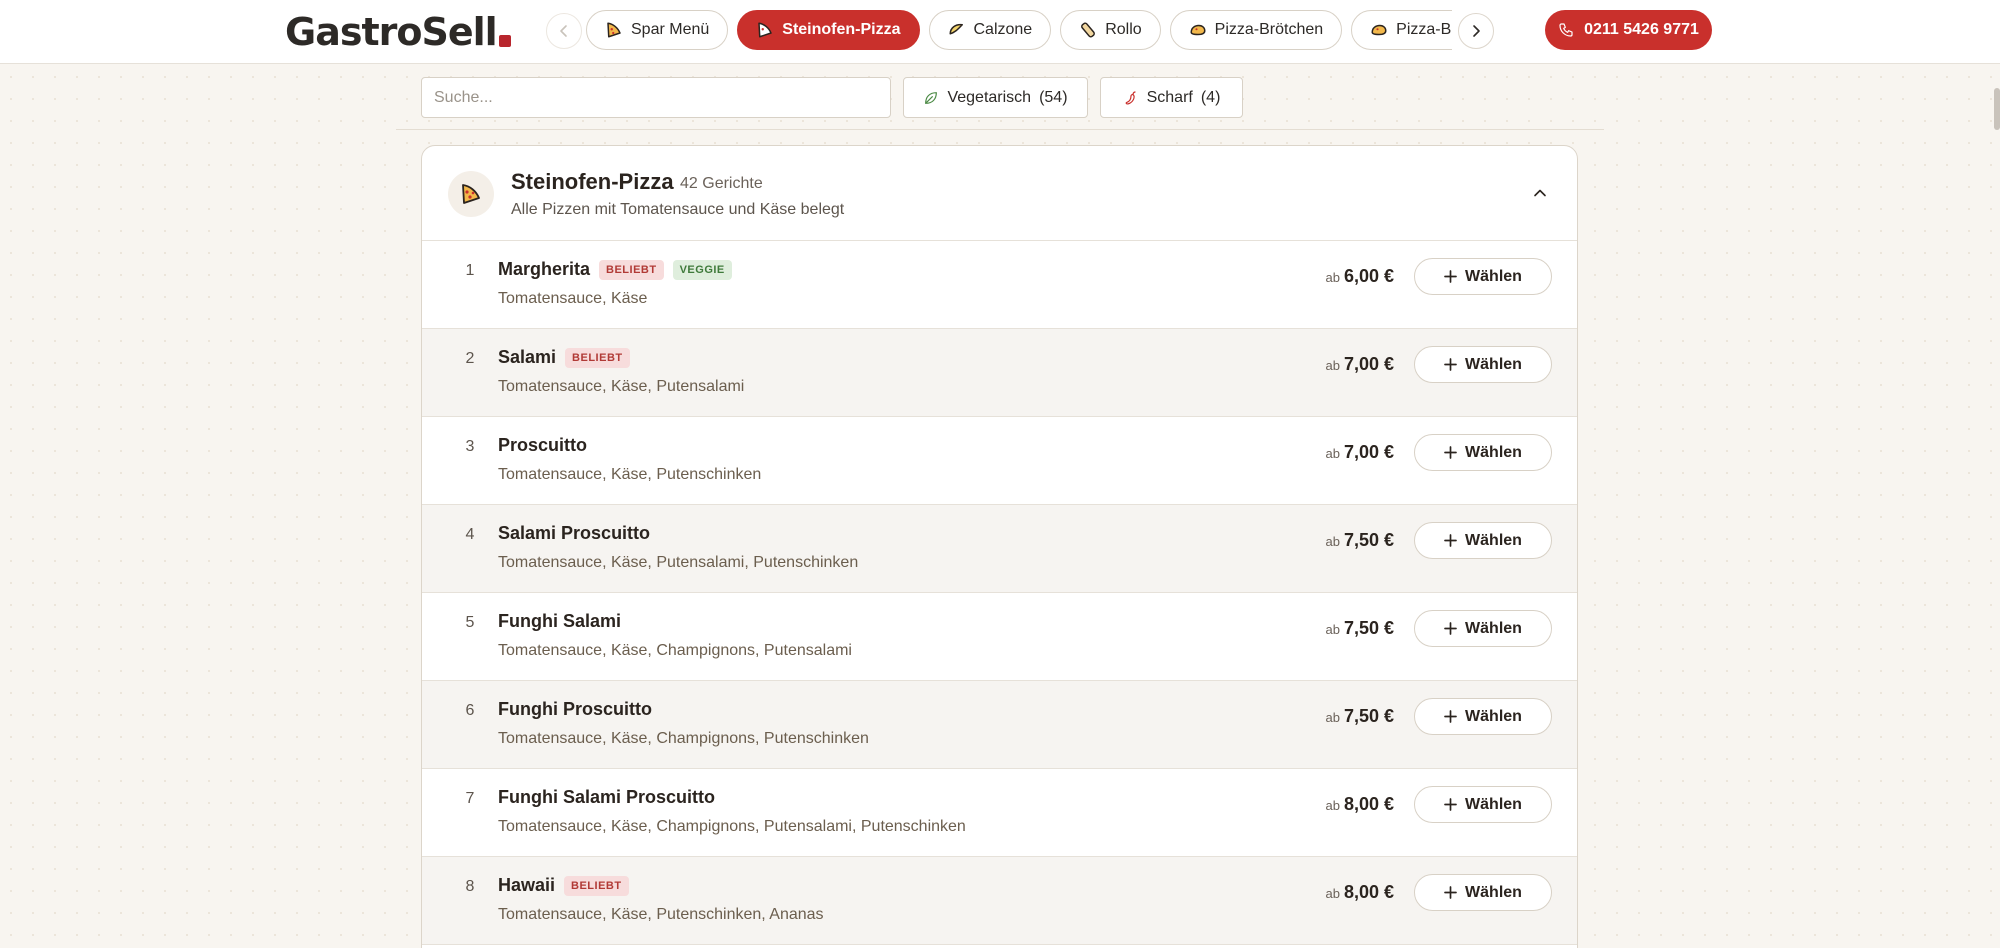 The width and height of the screenshot is (2000, 948). I want to click on item-ingredients: Tomatensauce, Käse, Putensalami, so click(621, 386).